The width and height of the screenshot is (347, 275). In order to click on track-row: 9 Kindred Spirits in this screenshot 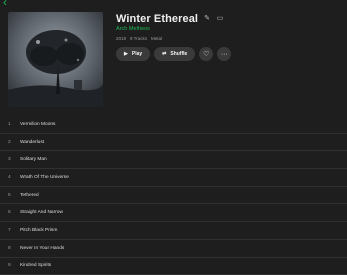, I will do `click(173, 266)`.